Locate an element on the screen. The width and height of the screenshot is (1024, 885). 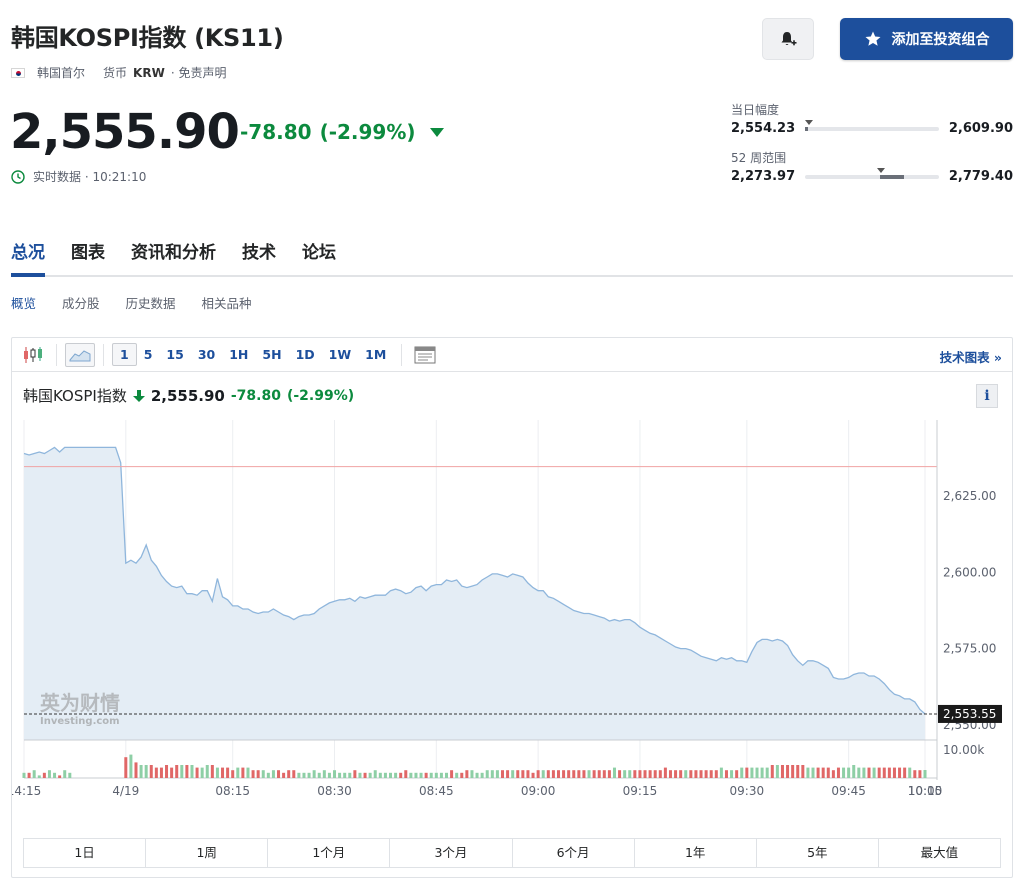
create-alert-button is located at coordinates (788, 39).